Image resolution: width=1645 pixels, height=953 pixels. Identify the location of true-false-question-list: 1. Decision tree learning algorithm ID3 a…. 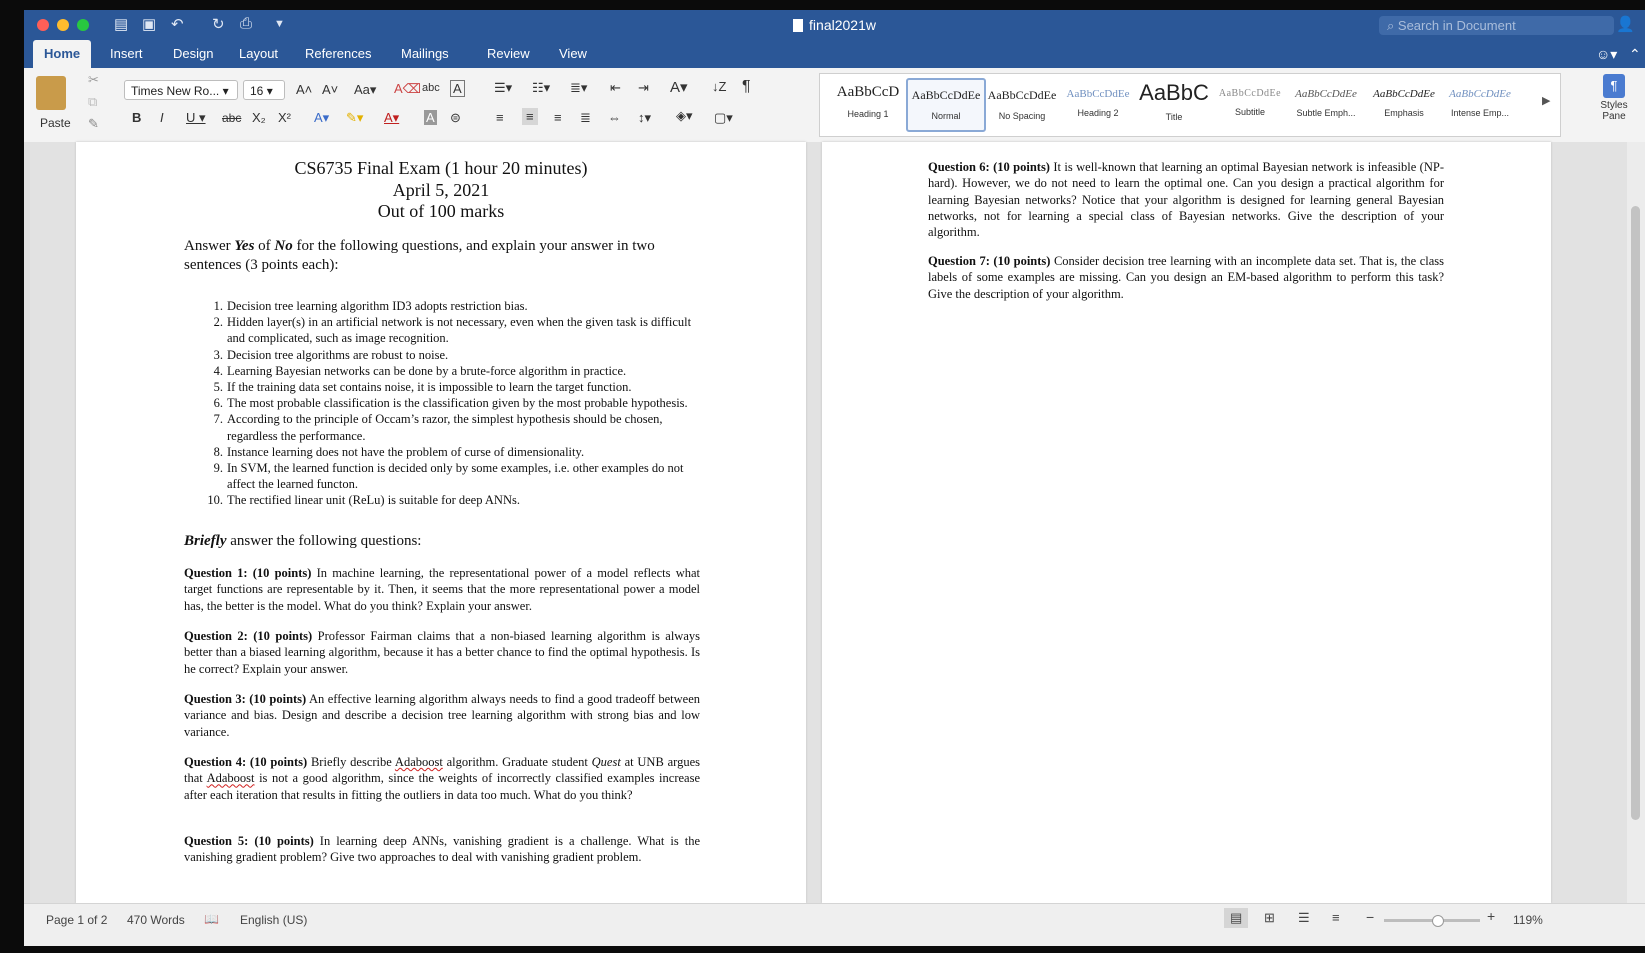
(439, 403).